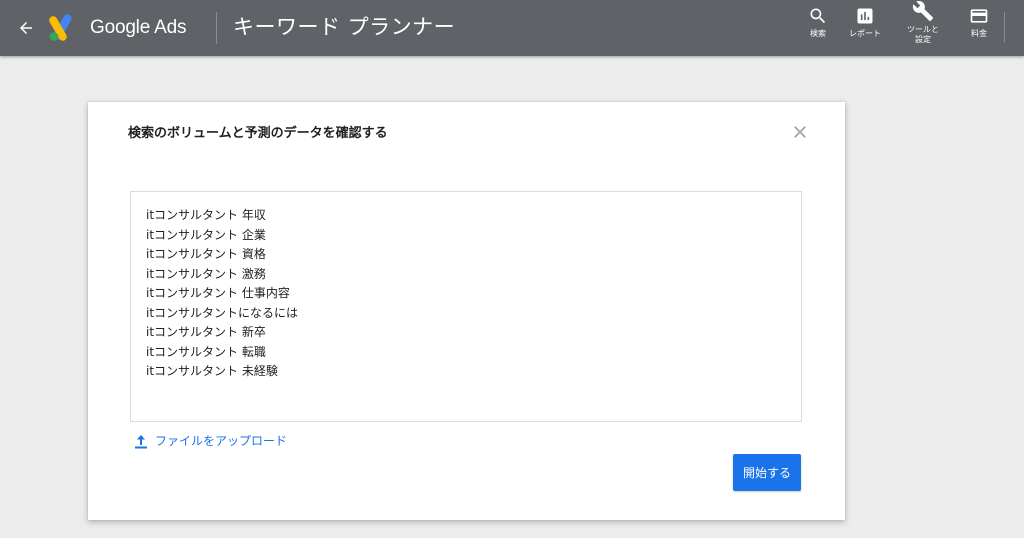 The image size is (1024, 538). I want to click on nav-billing-label: 料金, so click(979, 33).